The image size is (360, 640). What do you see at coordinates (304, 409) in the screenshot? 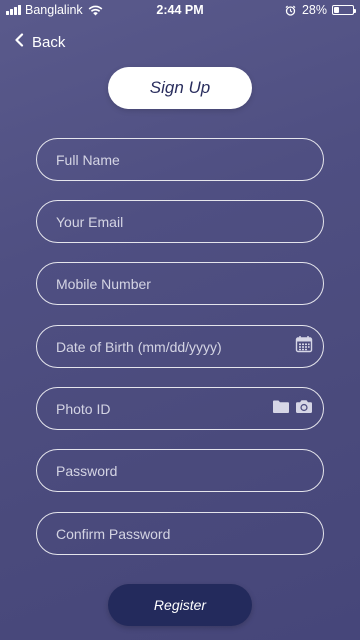
I see `camera-icon` at bounding box center [304, 409].